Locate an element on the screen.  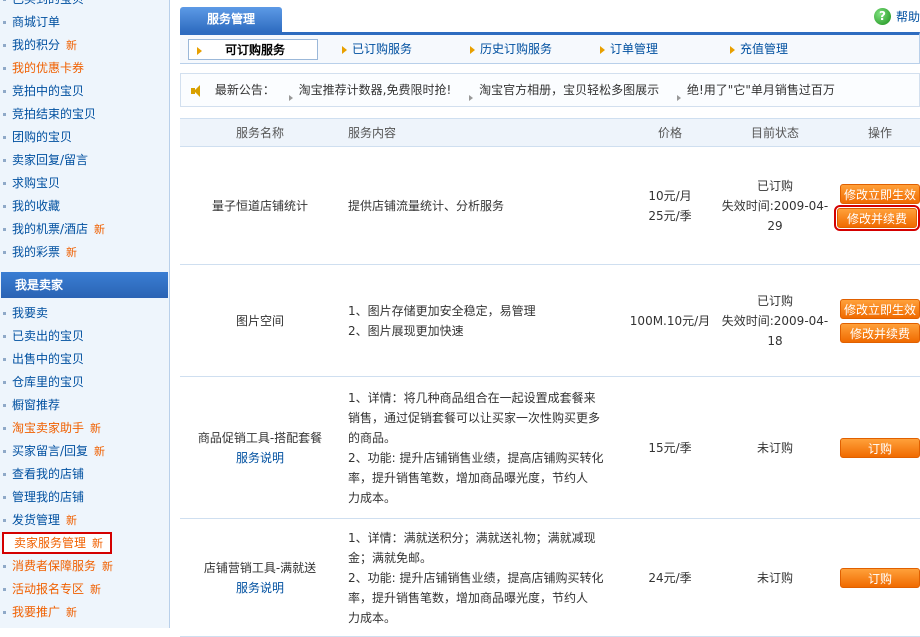
sidebar-item: 我的彩票新 is located at coordinates (84, 252).